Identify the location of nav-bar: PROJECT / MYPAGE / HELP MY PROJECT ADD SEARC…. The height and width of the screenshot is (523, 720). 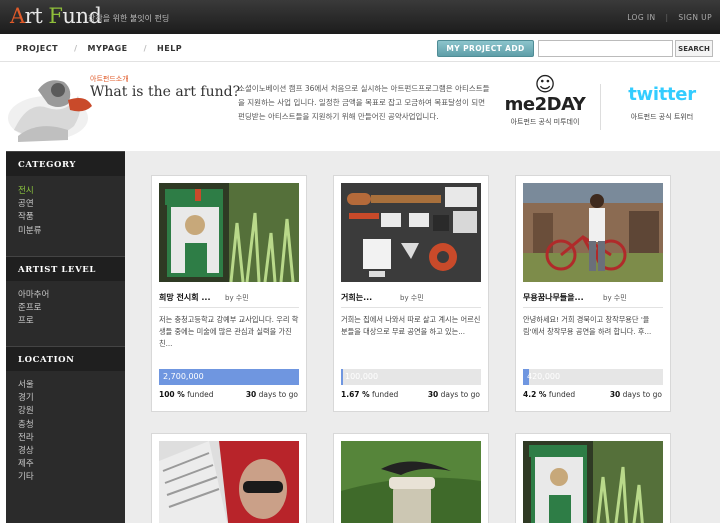
(360, 48).